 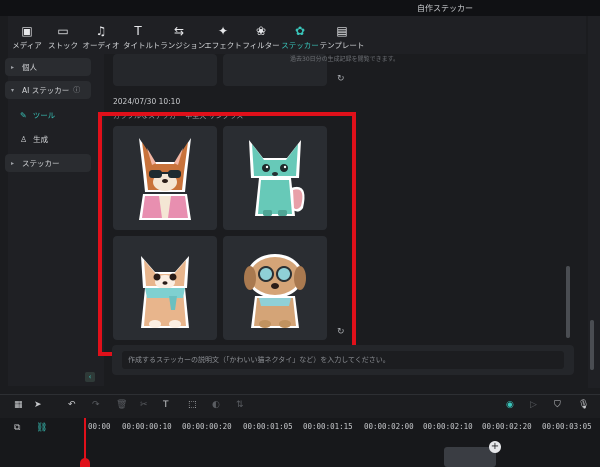 I want to click on prompt-input: 作成するステッカーの説明文（「かわいい猫ネクタイ」など）を入力してください。, so click(x=343, y=360).